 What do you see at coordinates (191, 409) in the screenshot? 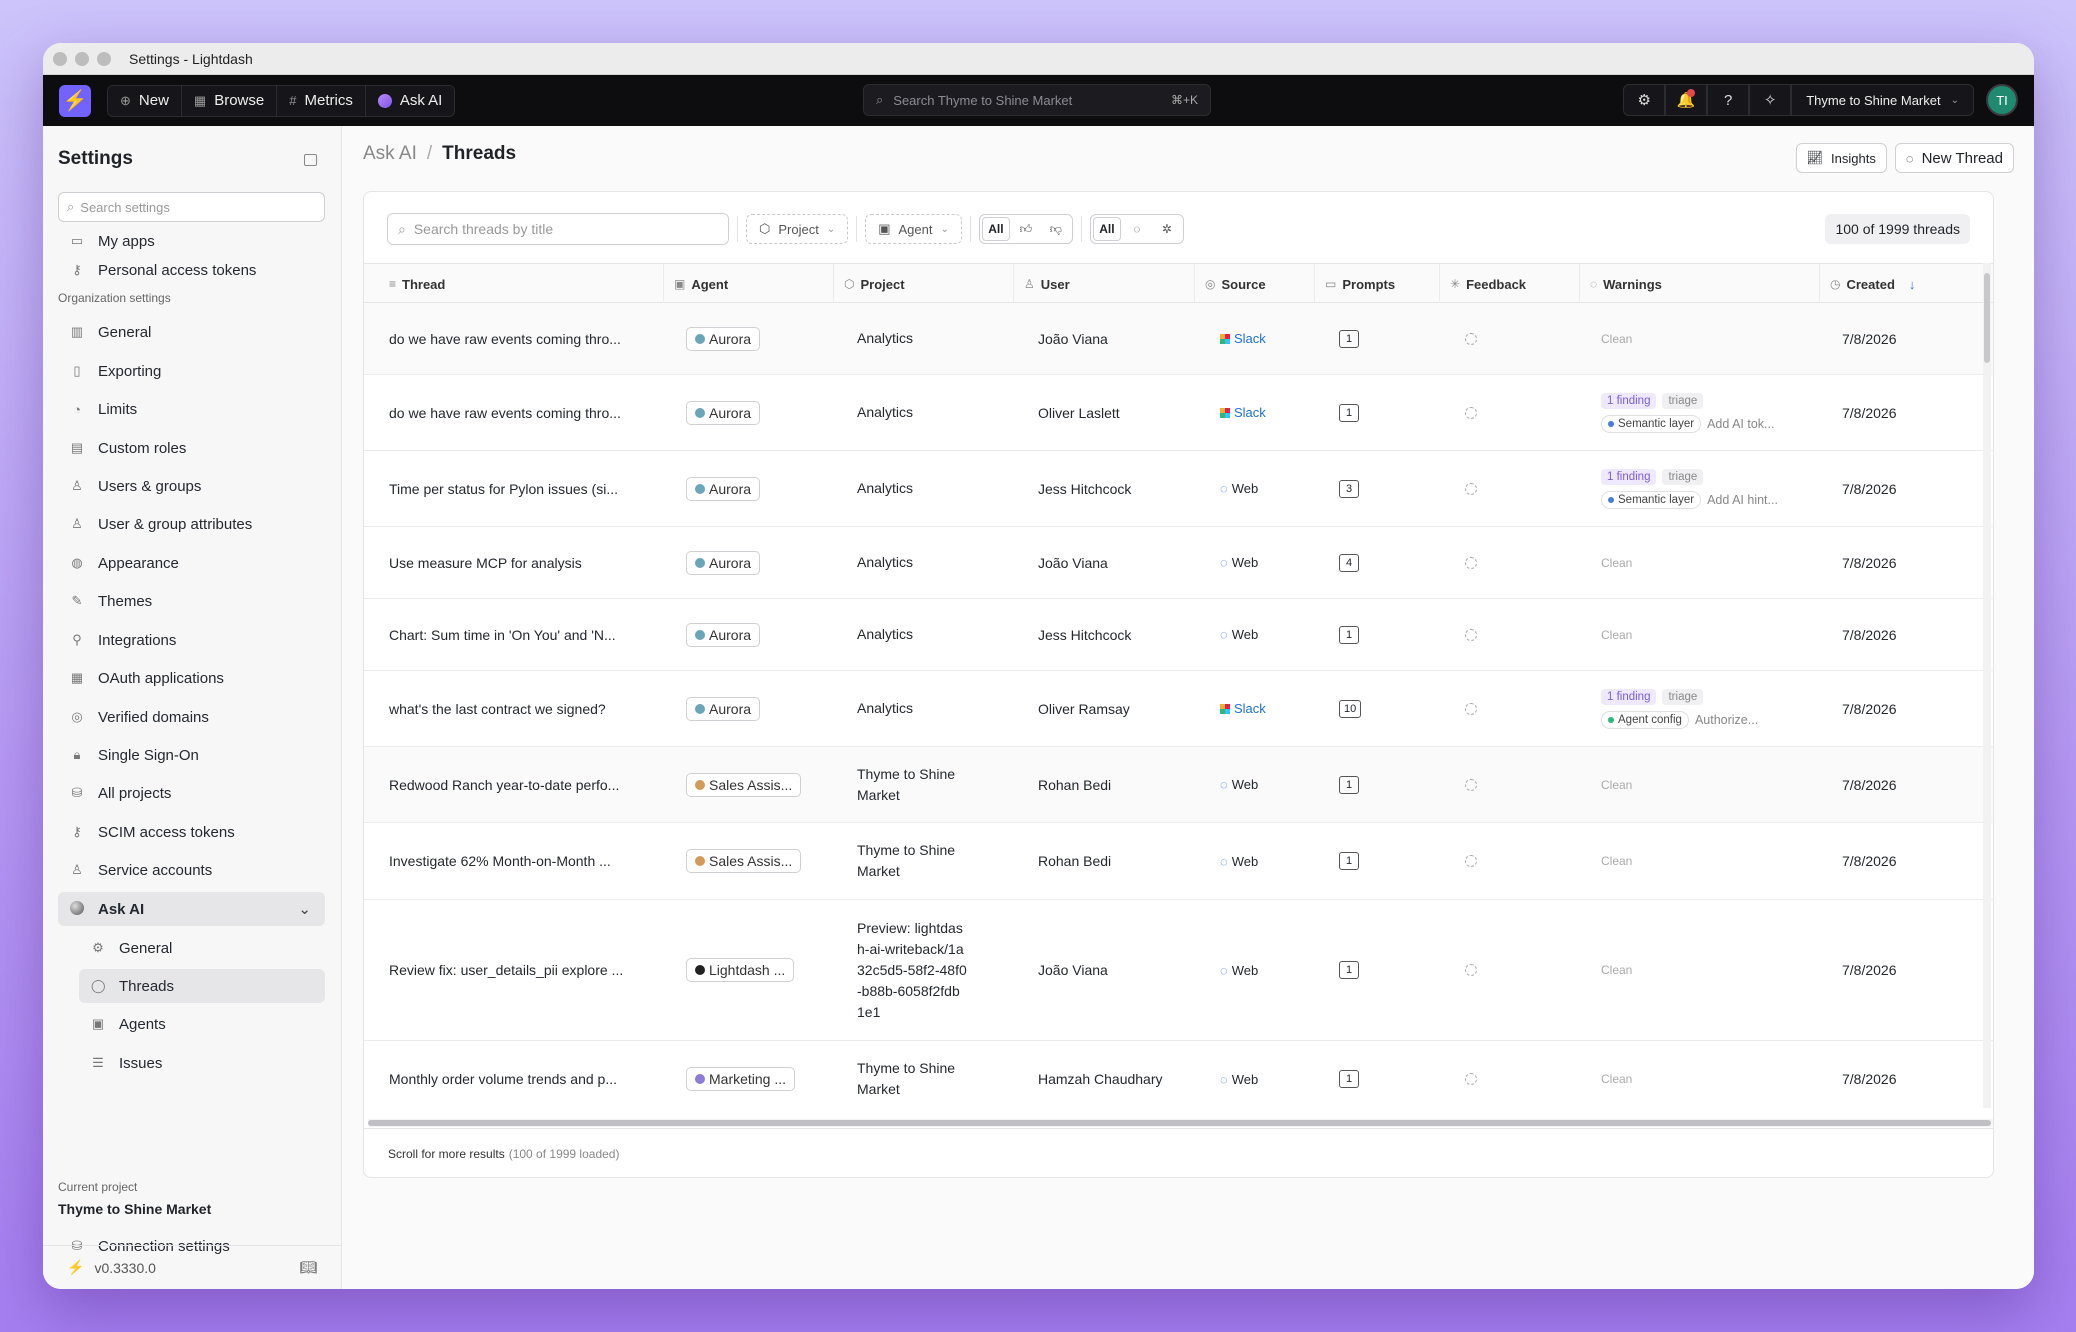
I see `sidebar-item-limits: ◔ Limits` at bounding box center [191, 409].